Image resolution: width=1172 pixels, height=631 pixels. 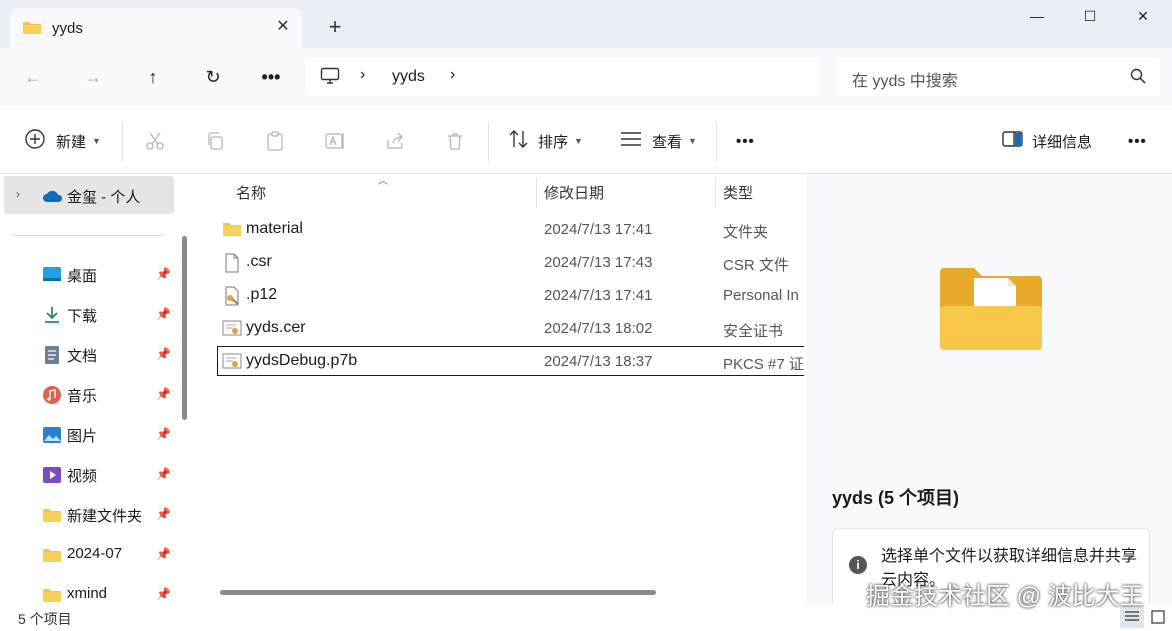 I want to click on horizontal-scrollbar, so click(x=438, y=592).